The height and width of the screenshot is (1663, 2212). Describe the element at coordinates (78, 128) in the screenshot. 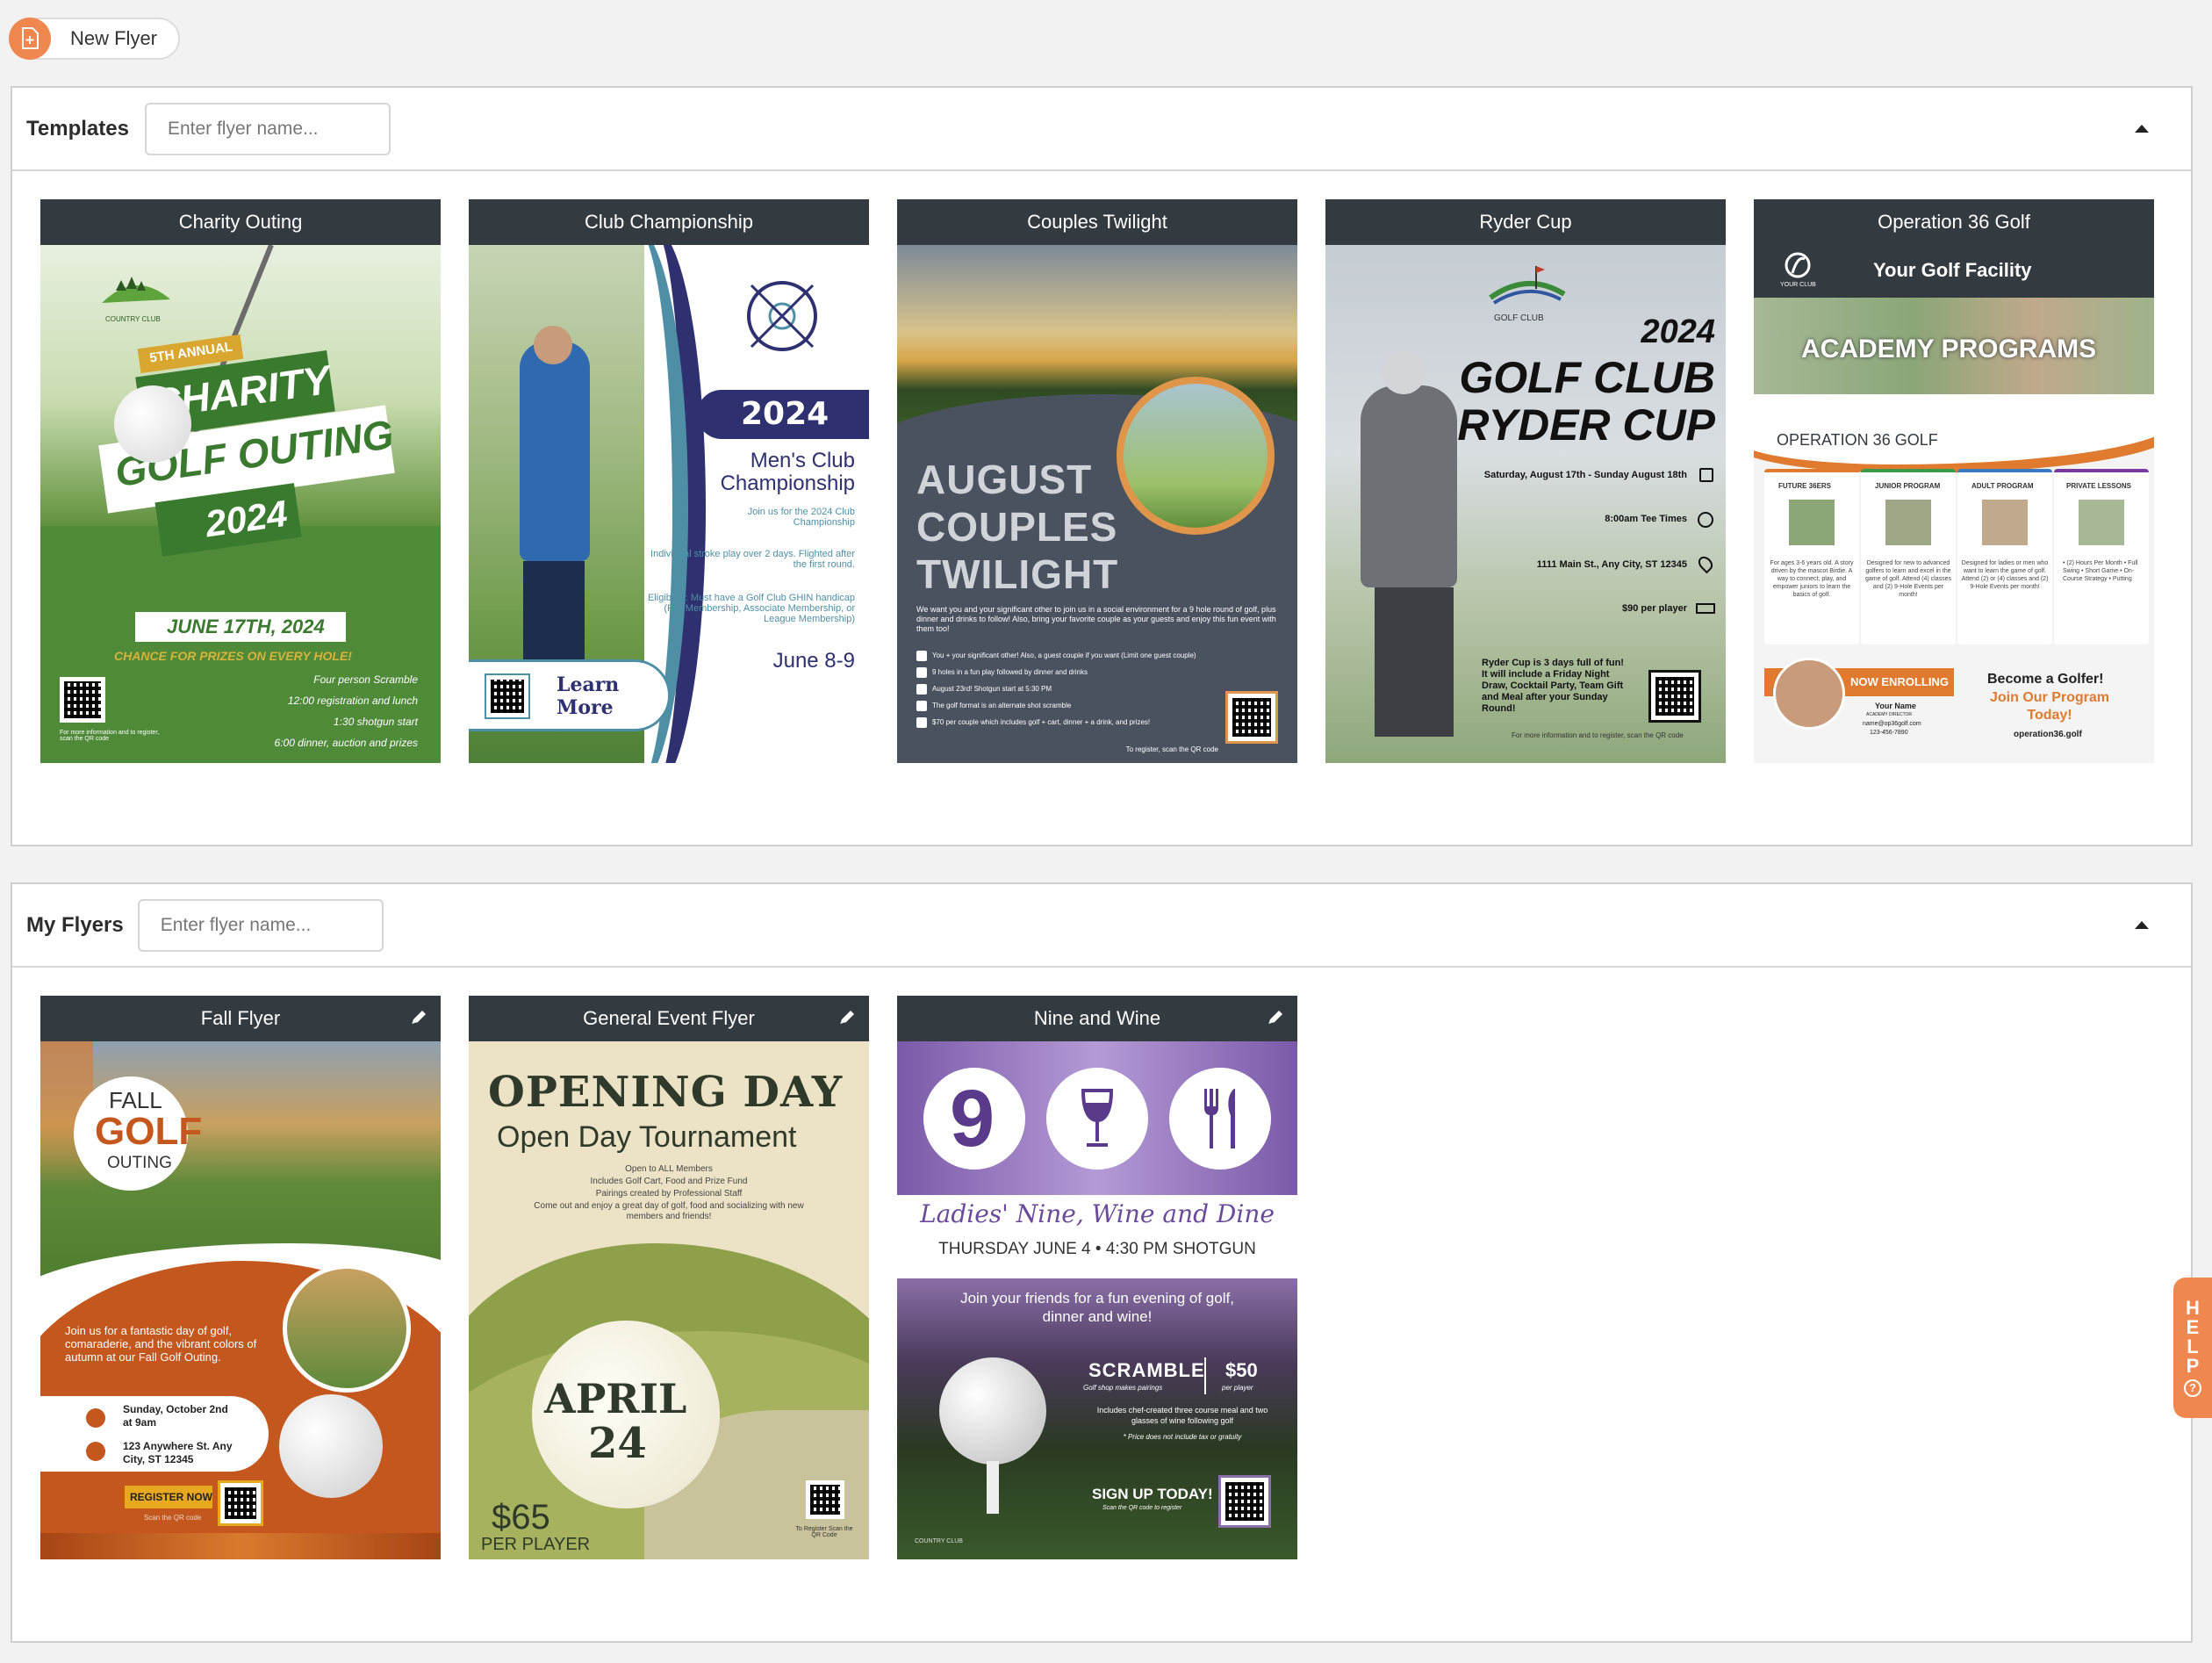

I see `templates-title: Templates` at that location.